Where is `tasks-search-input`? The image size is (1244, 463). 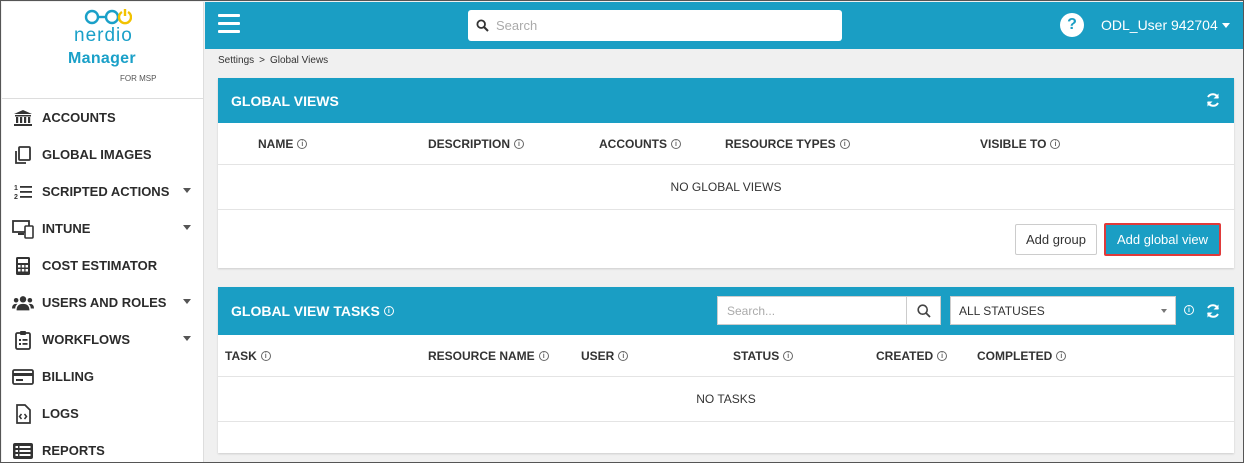
tasks-search-input is located at coordinates (812, 310).